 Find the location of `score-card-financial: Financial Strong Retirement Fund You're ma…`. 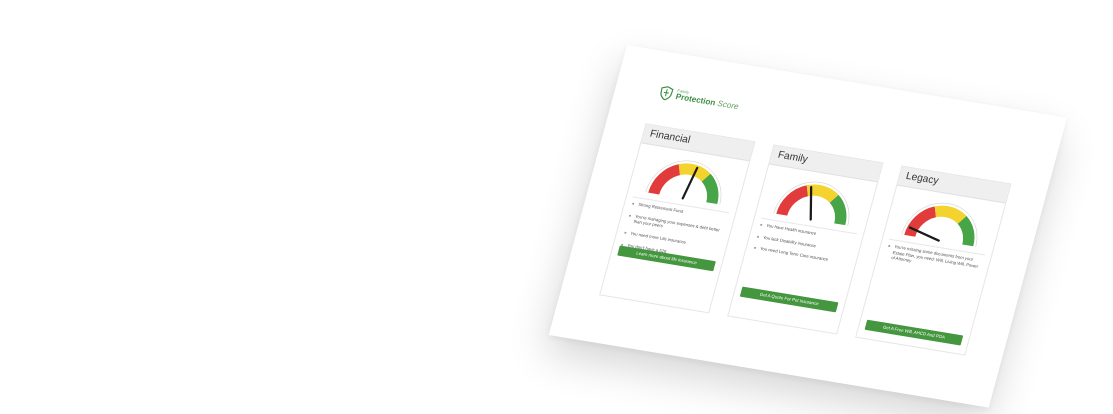

score-card-financial: Financial Strong Retirement Fund You're ma… is located at coordinates (677, 218).